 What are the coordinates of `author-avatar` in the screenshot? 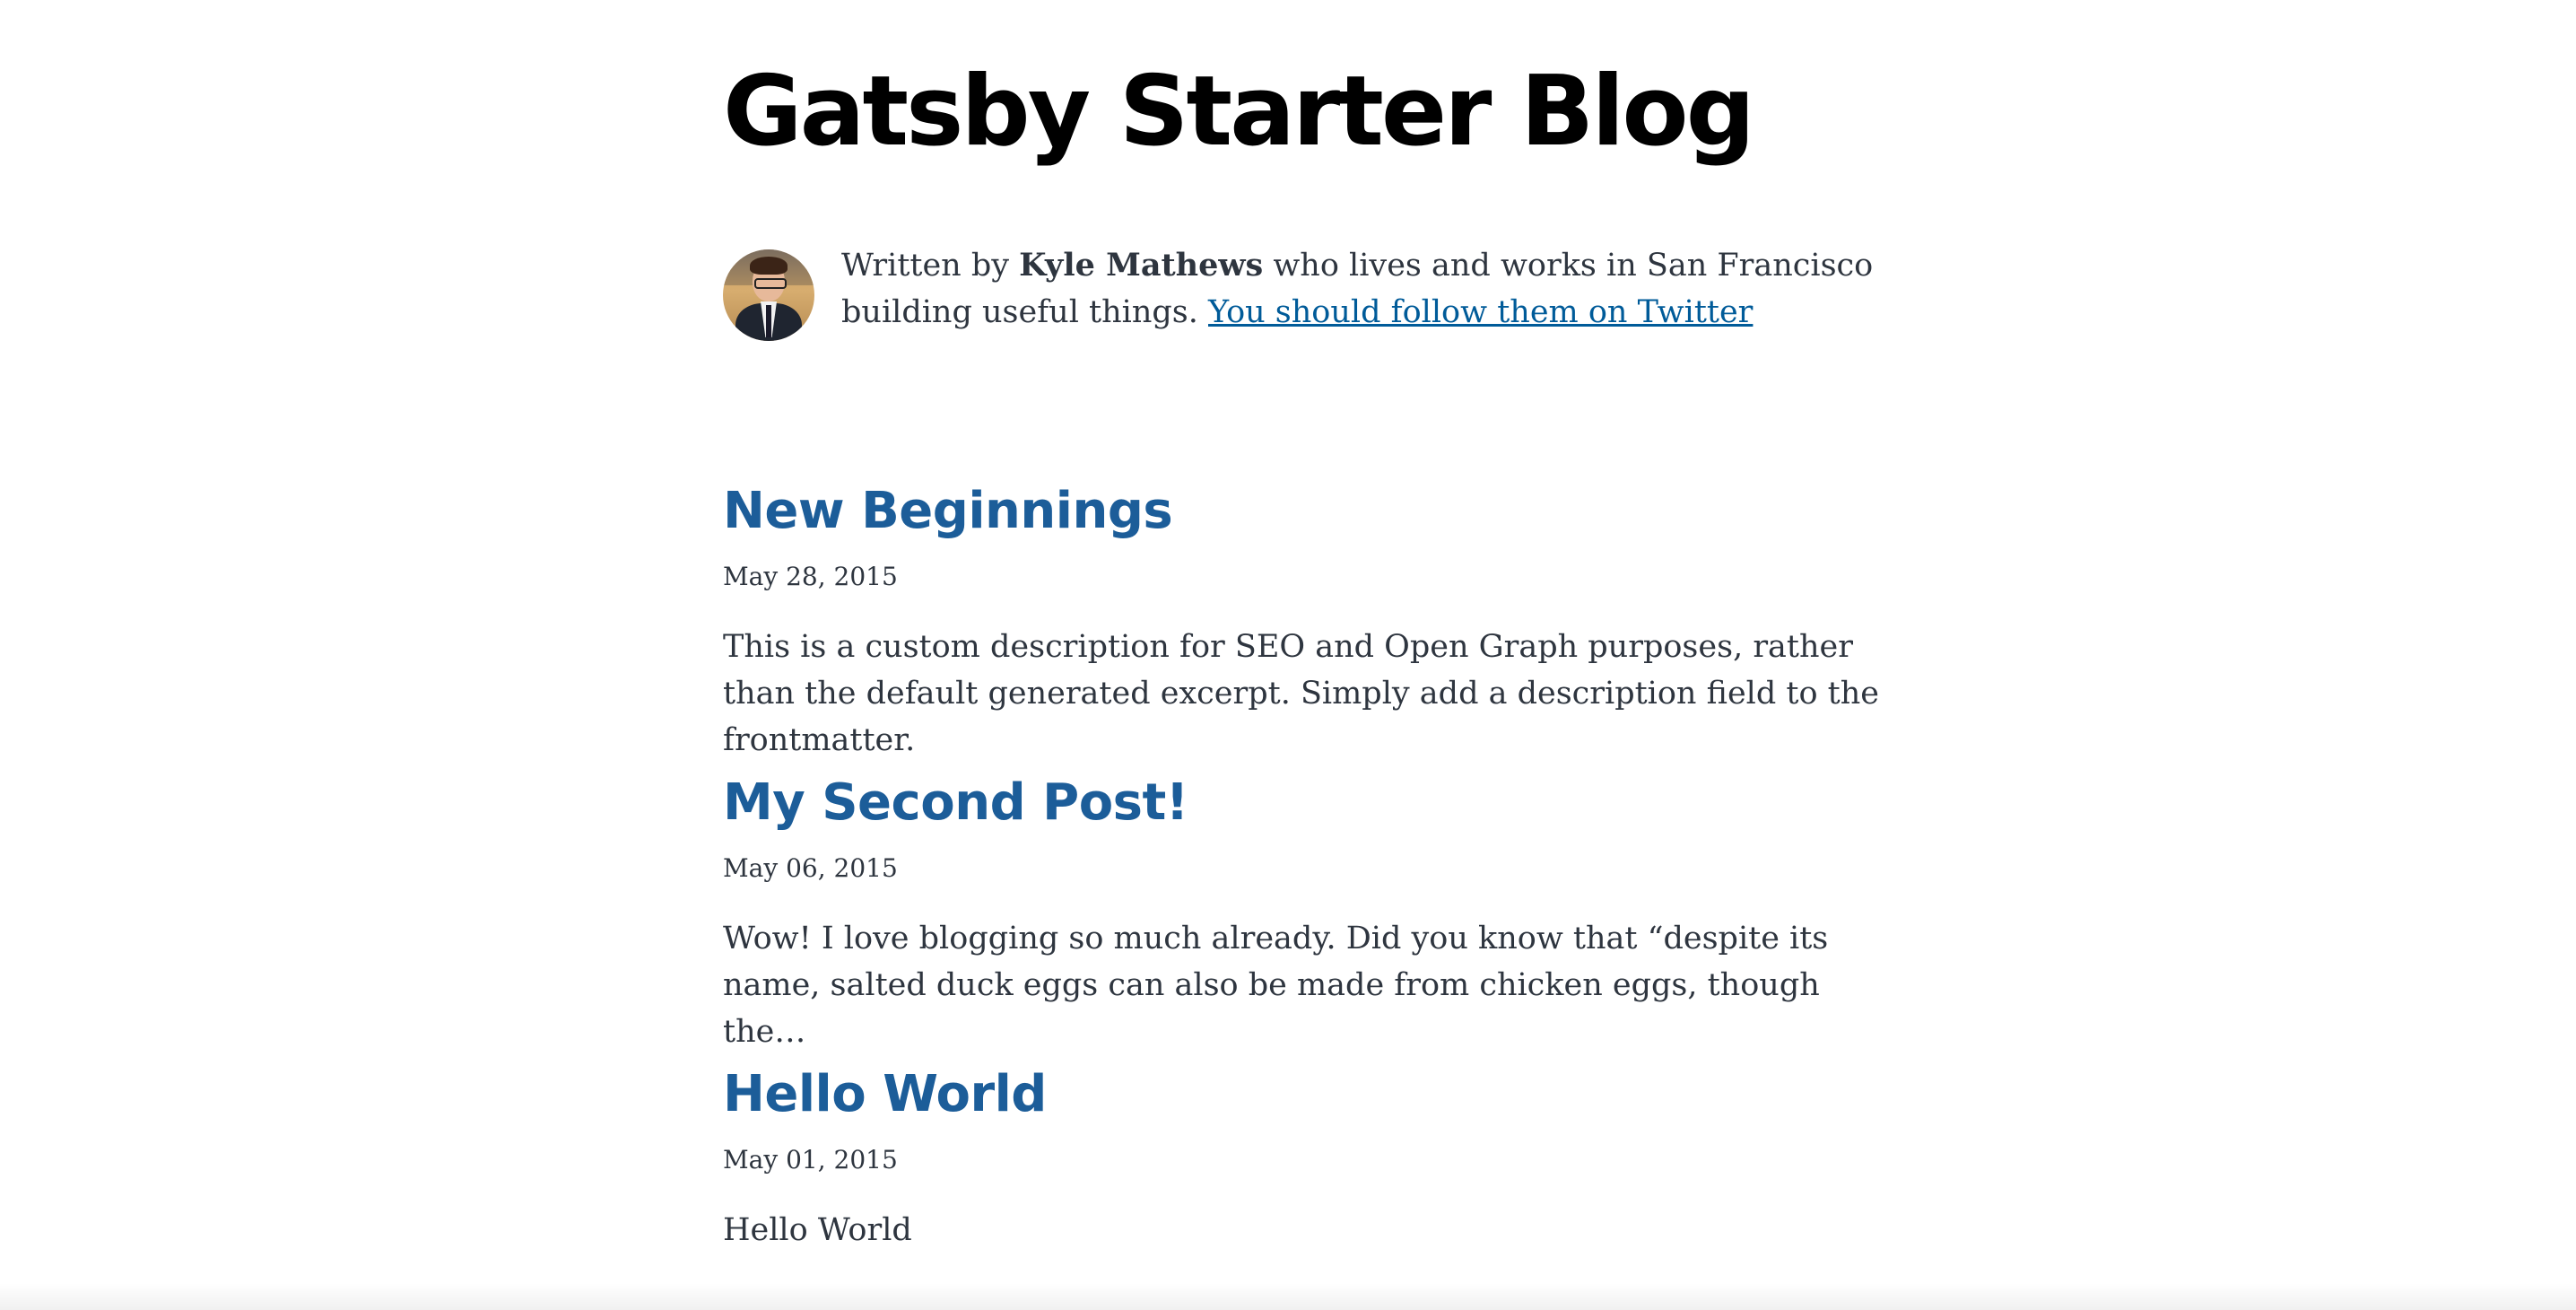 It's located at (768, 295).